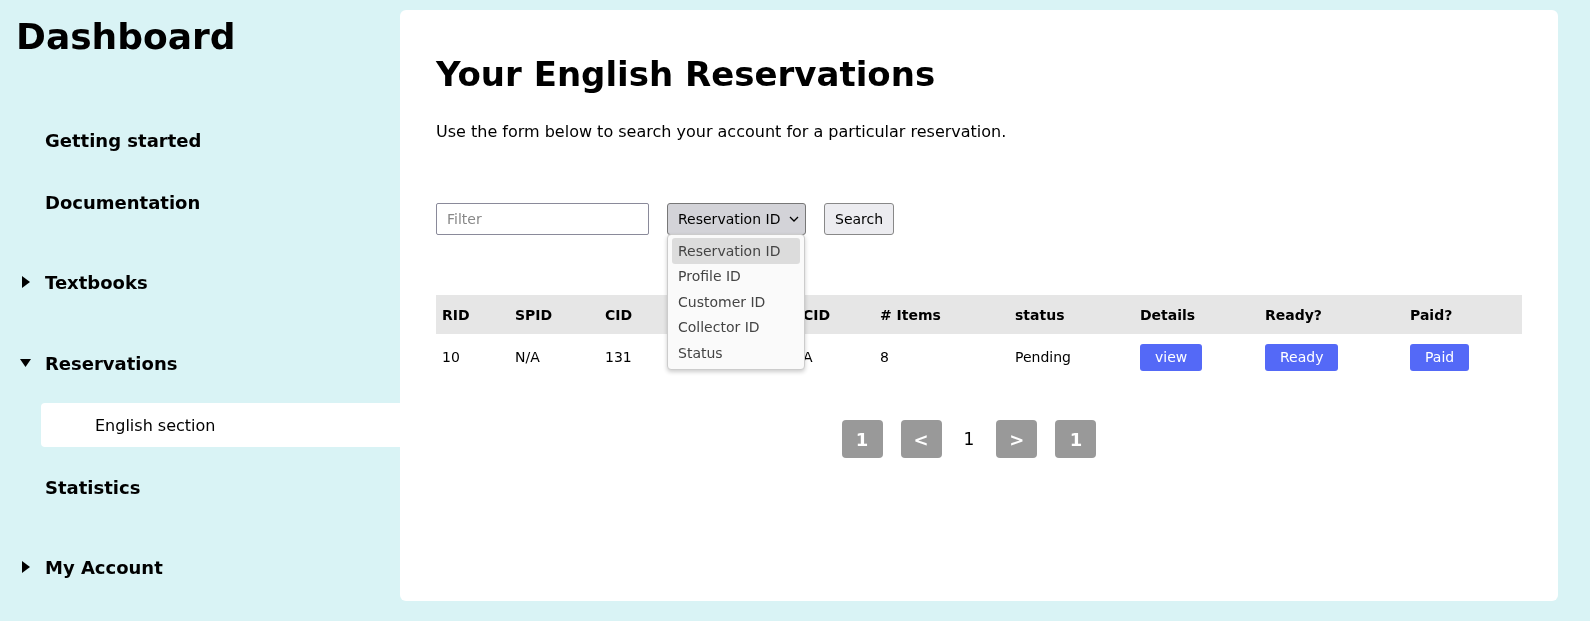 The height and width of the screenshot is (621, 1590). Describe the element at coordinates (736, 353) in the screenshot. I see `dropdown-option: Status` at that location.